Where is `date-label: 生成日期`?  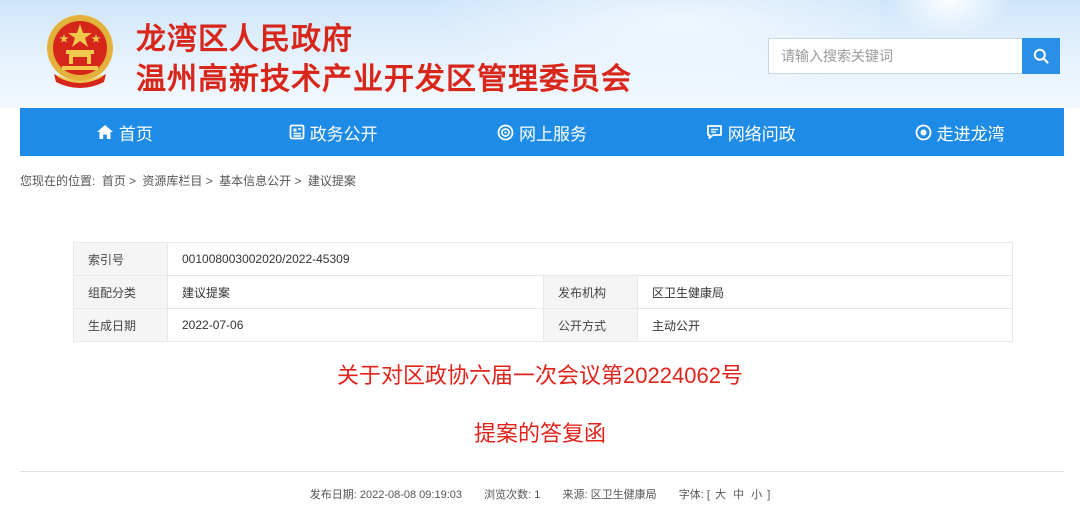 date-label: 生成日期 is located at coordinates (120, 325).